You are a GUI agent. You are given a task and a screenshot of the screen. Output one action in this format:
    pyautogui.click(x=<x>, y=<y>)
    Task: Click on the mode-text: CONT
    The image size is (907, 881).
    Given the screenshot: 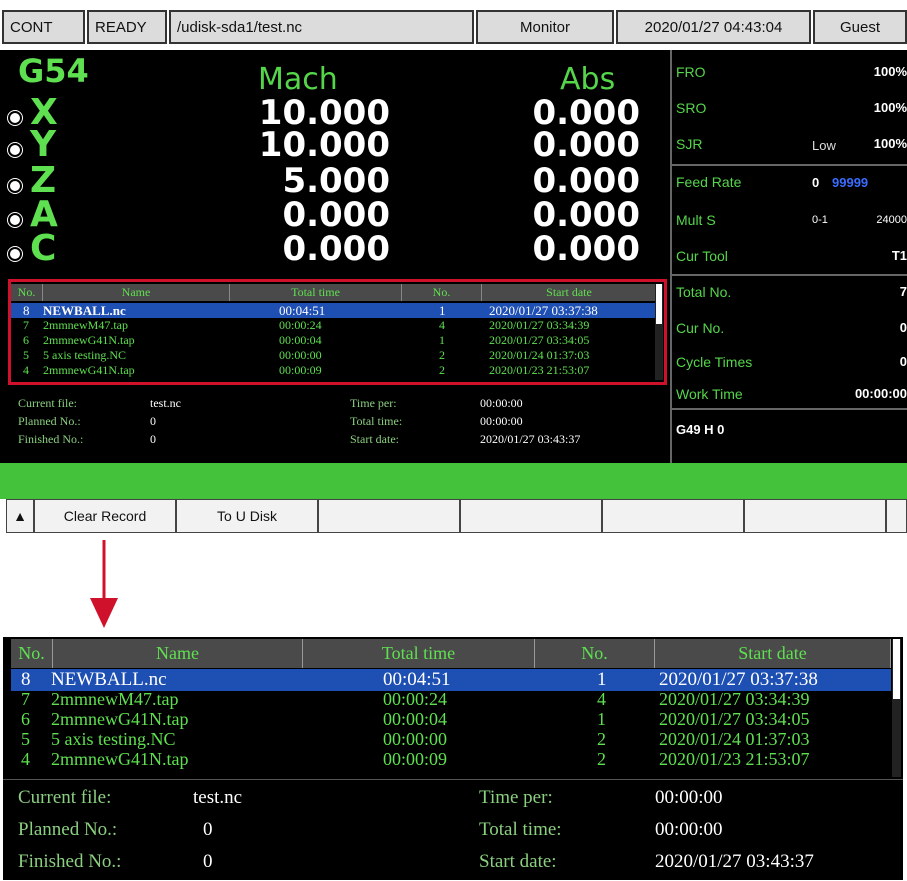 What is the action you would take?
    pyautogui.click(x=31, y=27)
    